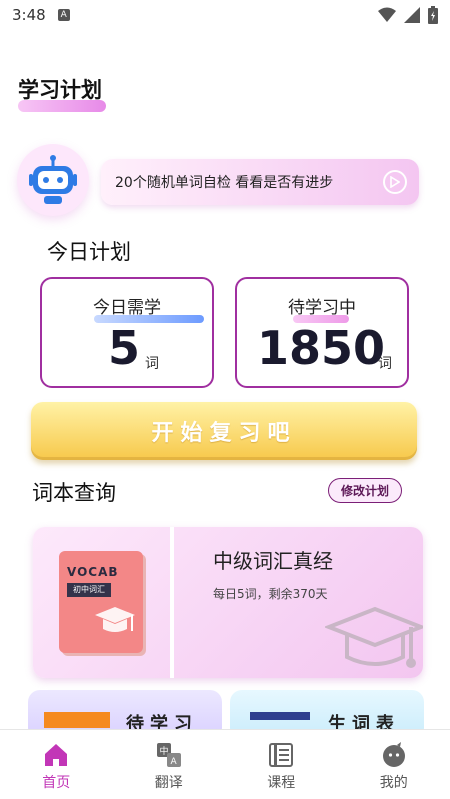 This screenshot has height=799, width=450. I want to click on card-divider, so click(172, 602).